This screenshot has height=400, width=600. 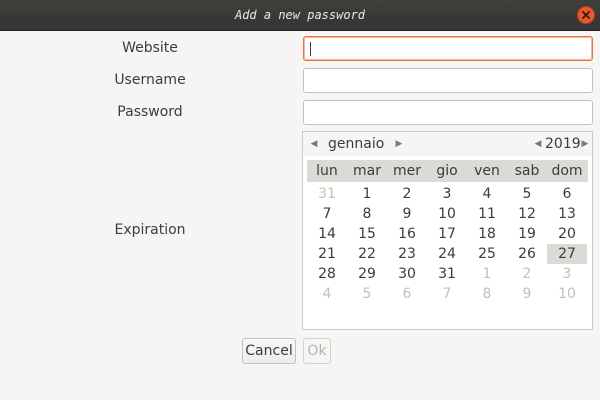 I want to click on next-year-button: ▶, so click(x=585, y=144).